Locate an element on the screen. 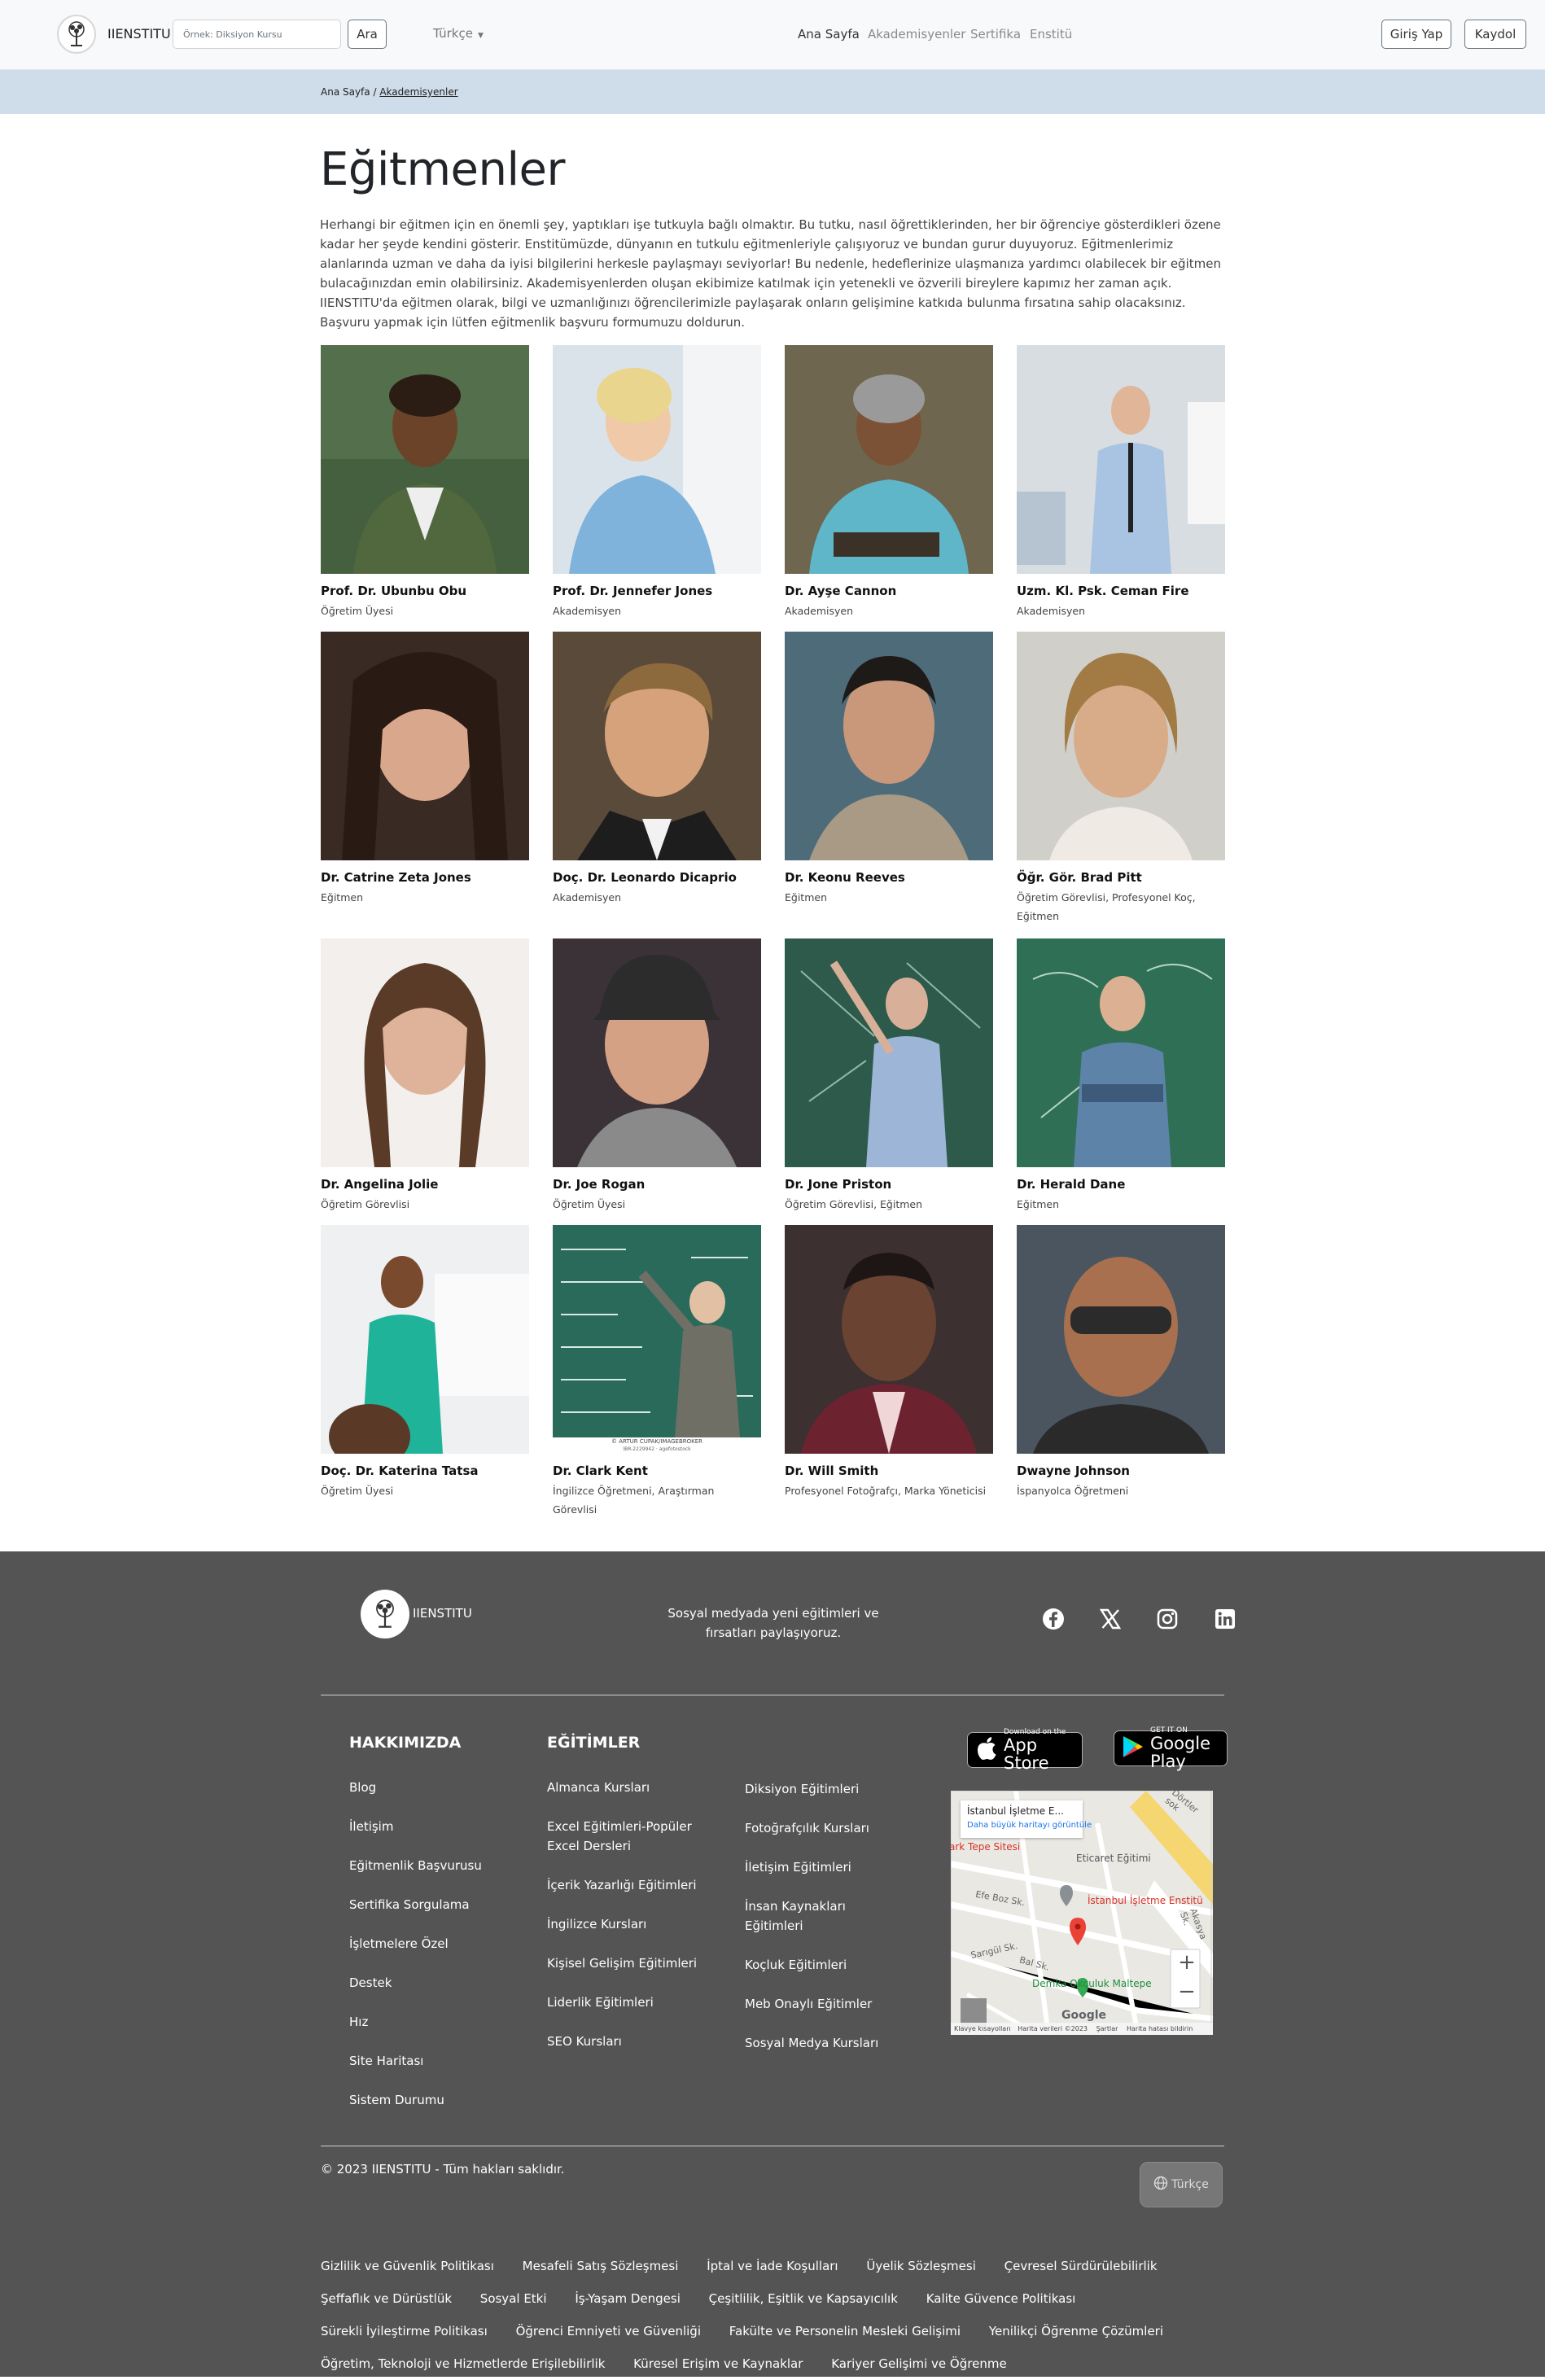 This screenshot has width=1545, height=2380. instructor-card: Dr. Joe Rogan Öğretim Üyesi is located at coordinates (657, 1076).